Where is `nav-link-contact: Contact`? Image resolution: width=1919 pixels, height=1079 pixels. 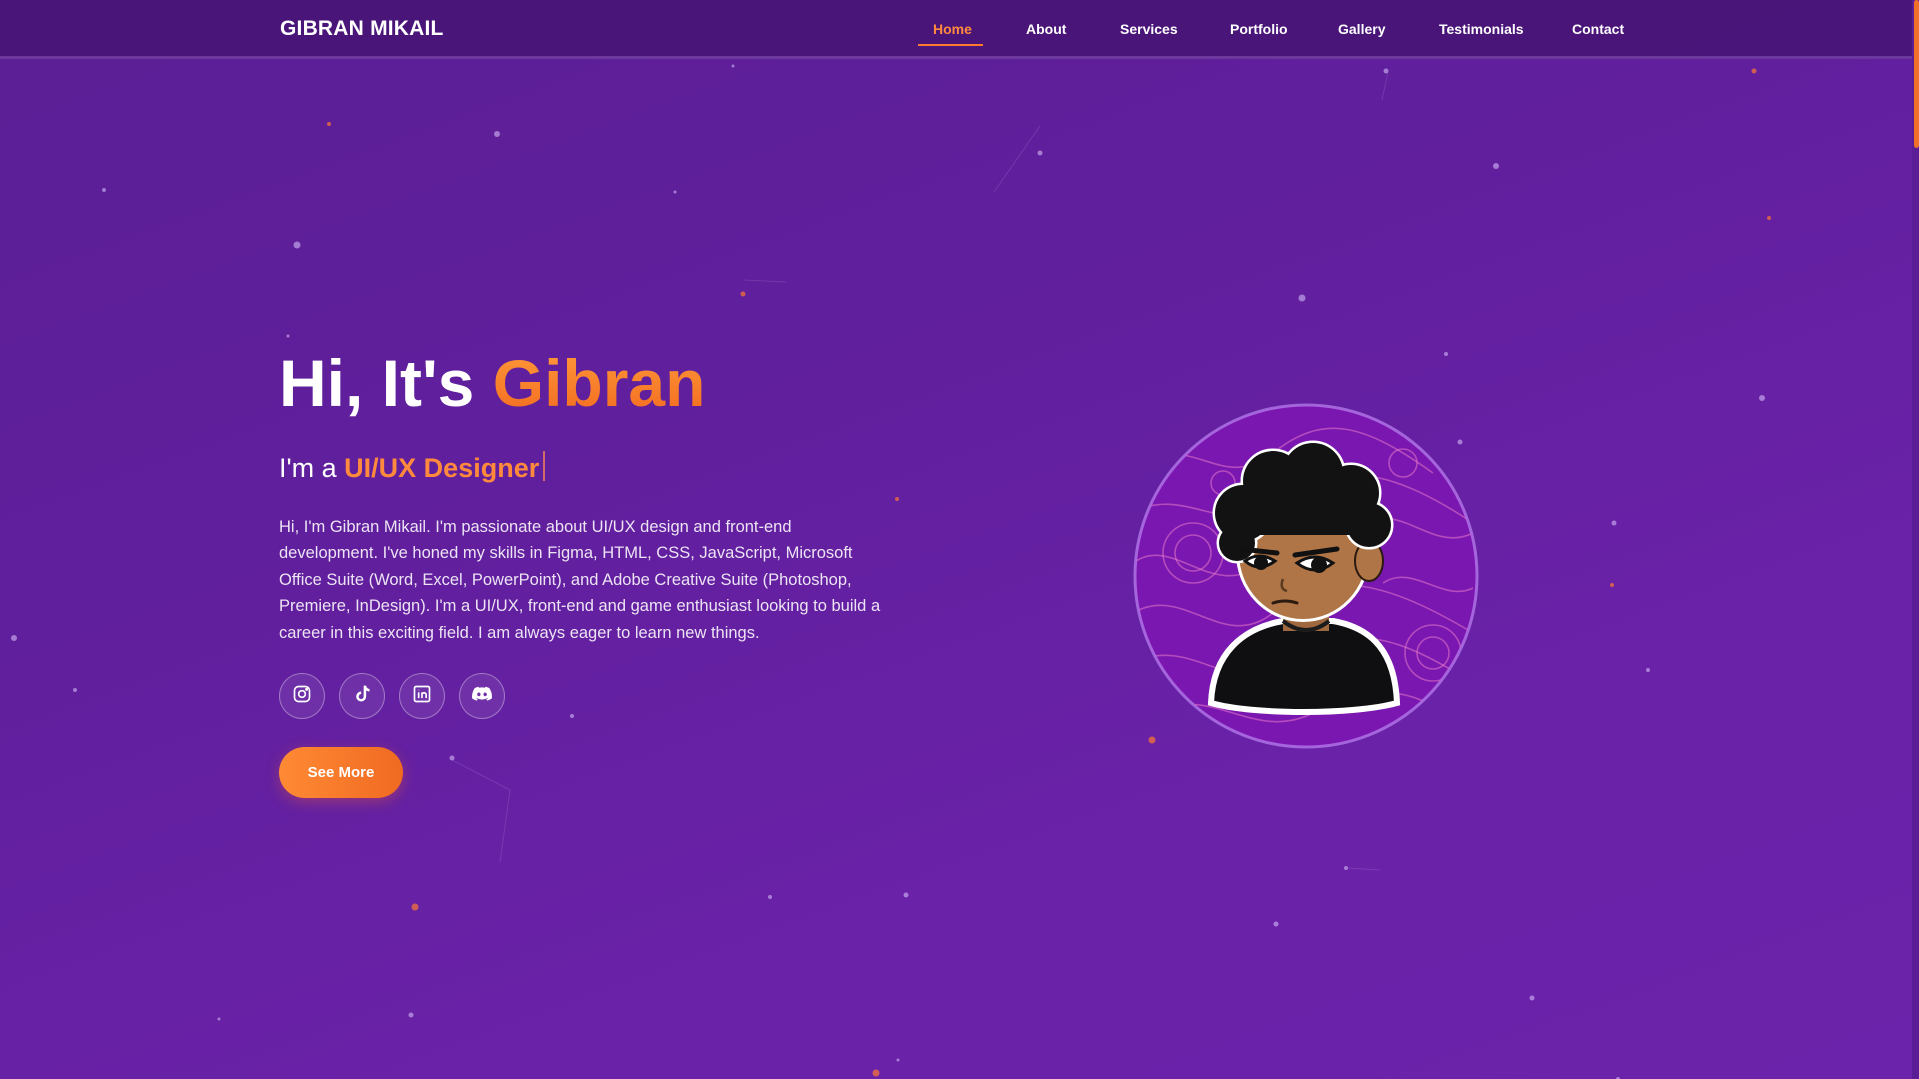 nav-link-contact: Contact is located at coordinates (1598, 29).